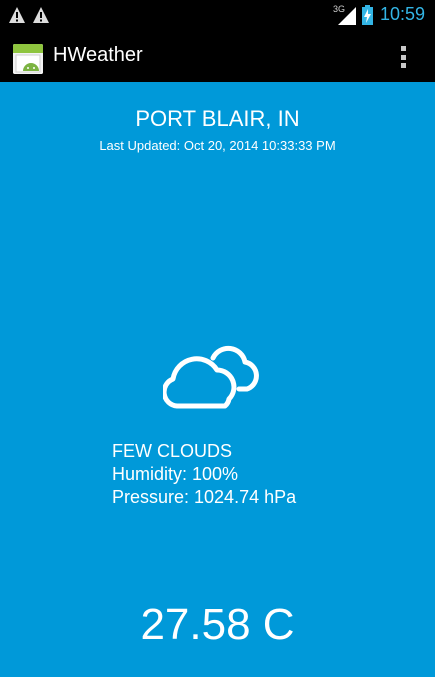  What do you see at coordinates (217, 624) in the screenshot?
I see `temperature-value: 27.58 C` at bounding box center [217, 624].